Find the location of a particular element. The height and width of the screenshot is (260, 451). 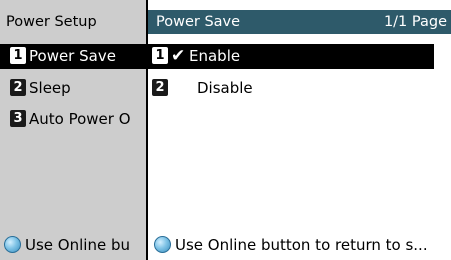

left-footer-hint: Use Online bu is located at coordinates (67, 245).